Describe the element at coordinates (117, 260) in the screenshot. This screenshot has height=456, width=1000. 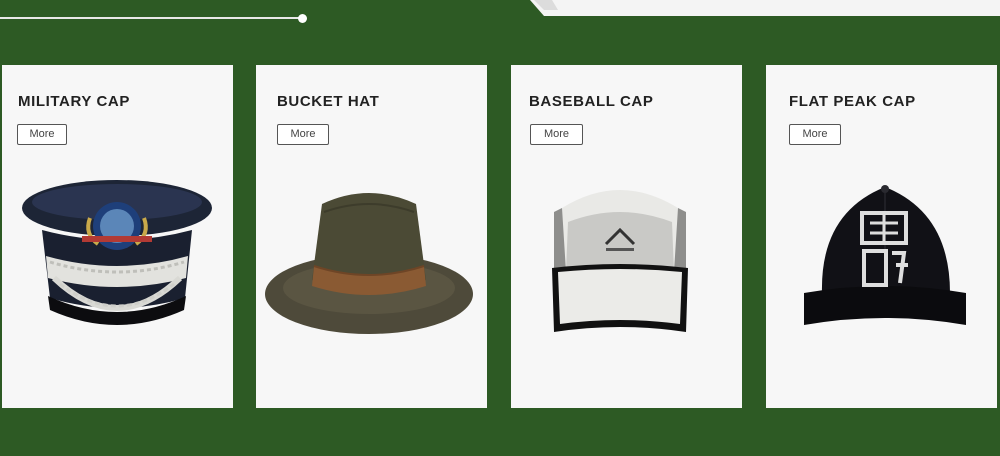
I see `military-cap-icon` at that location.